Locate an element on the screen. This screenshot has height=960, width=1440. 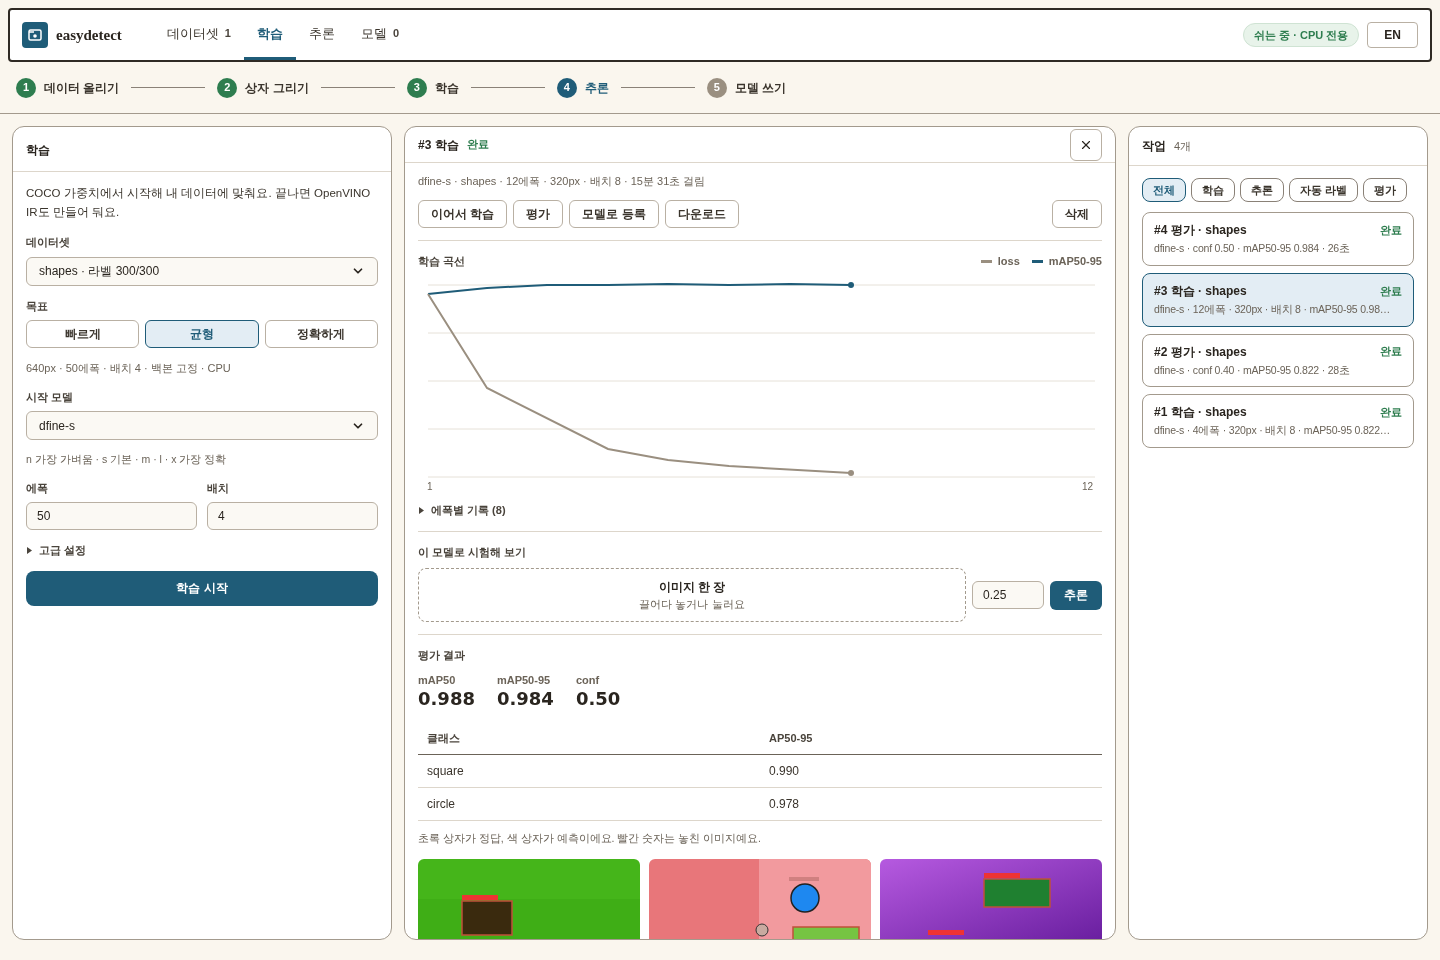
job-meta: dfine-s · conf 0.50 · mAP50-95 0.984 · 26초 is located at coordinates (1252, 248).